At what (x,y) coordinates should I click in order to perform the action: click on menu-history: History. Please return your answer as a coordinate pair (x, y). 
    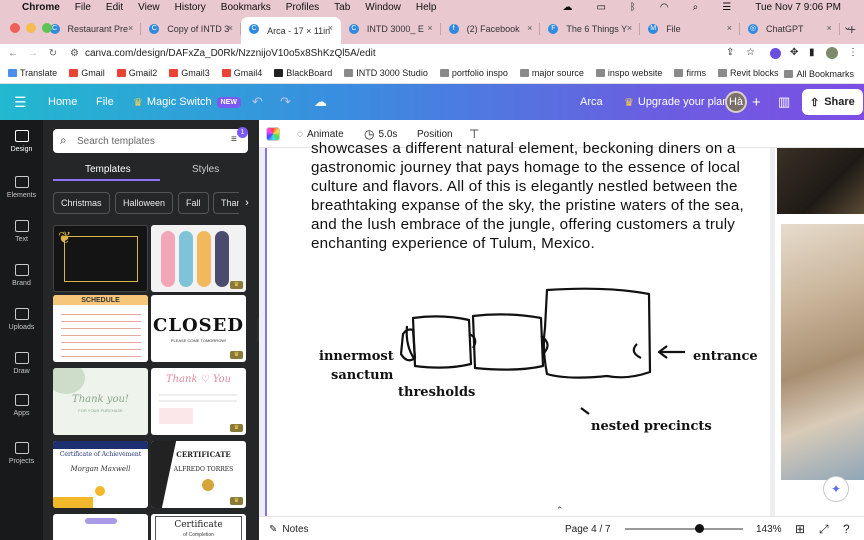
    Looking at the image, I should click on (190, 7).